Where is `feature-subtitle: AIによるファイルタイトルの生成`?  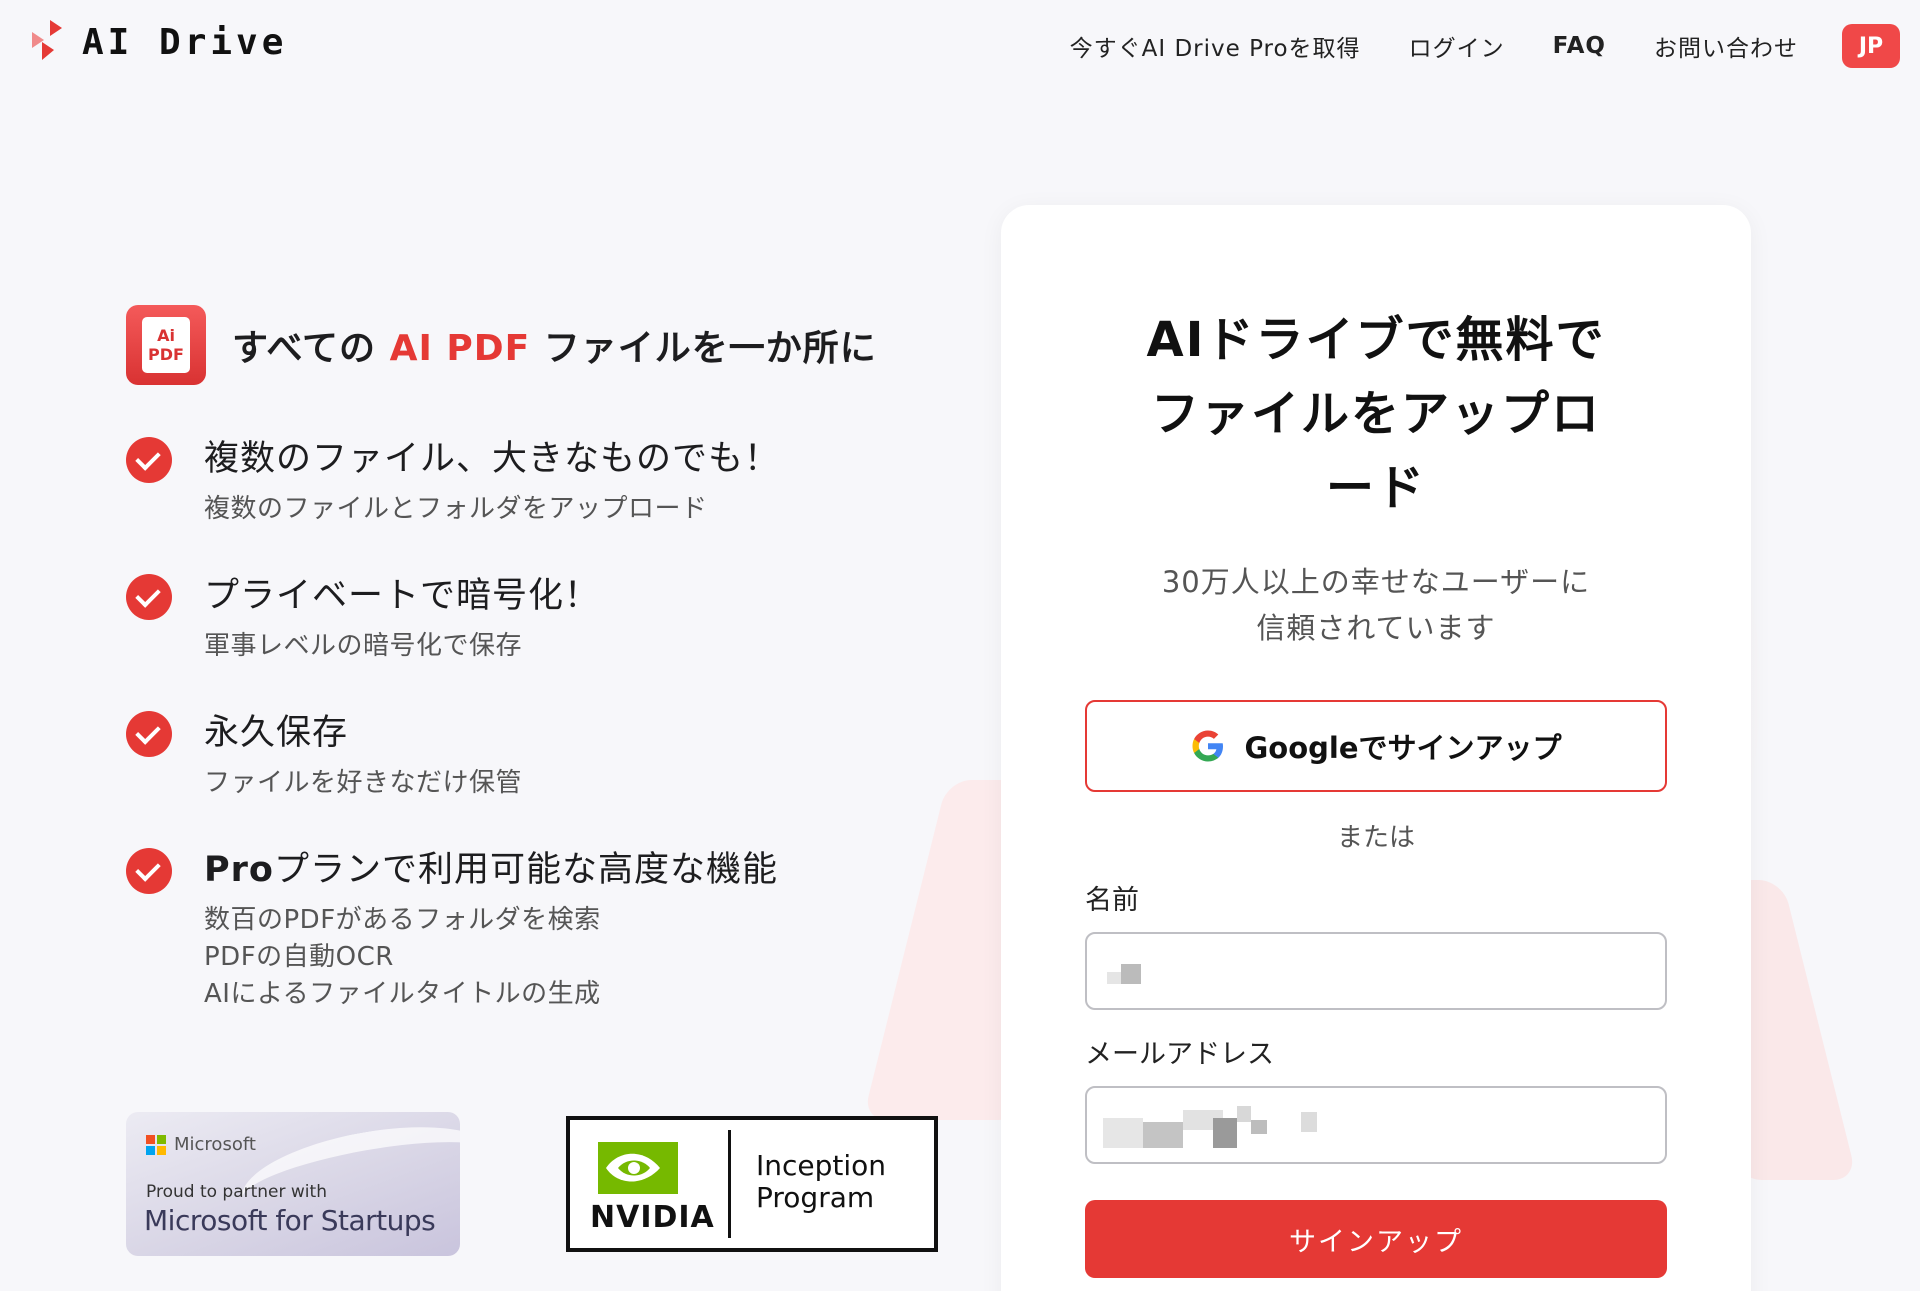
feature-subtitle: AIによるファイルタイトルの生成 is located at coordinates (402, 994).